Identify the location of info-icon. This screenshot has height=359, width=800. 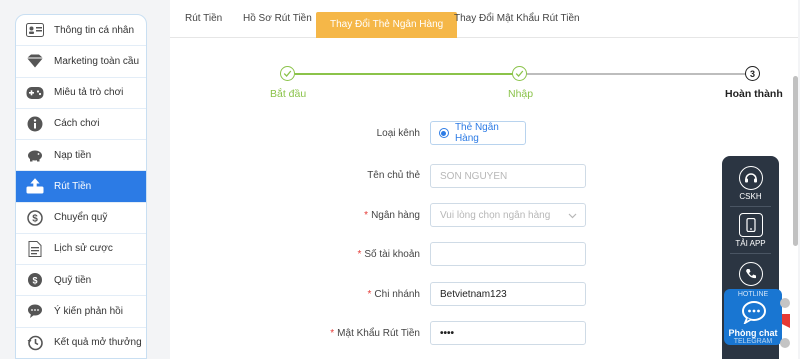
(35, 124).